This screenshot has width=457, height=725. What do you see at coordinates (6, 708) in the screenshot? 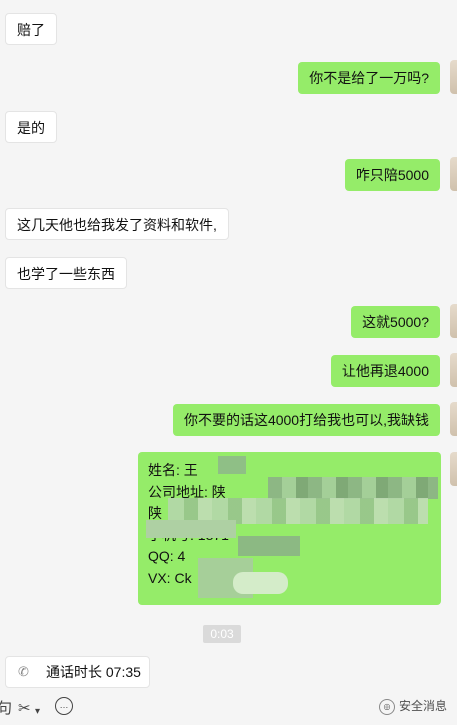
I see `toolbar-partial-glyph: 句` at bounding box center [6, 708].